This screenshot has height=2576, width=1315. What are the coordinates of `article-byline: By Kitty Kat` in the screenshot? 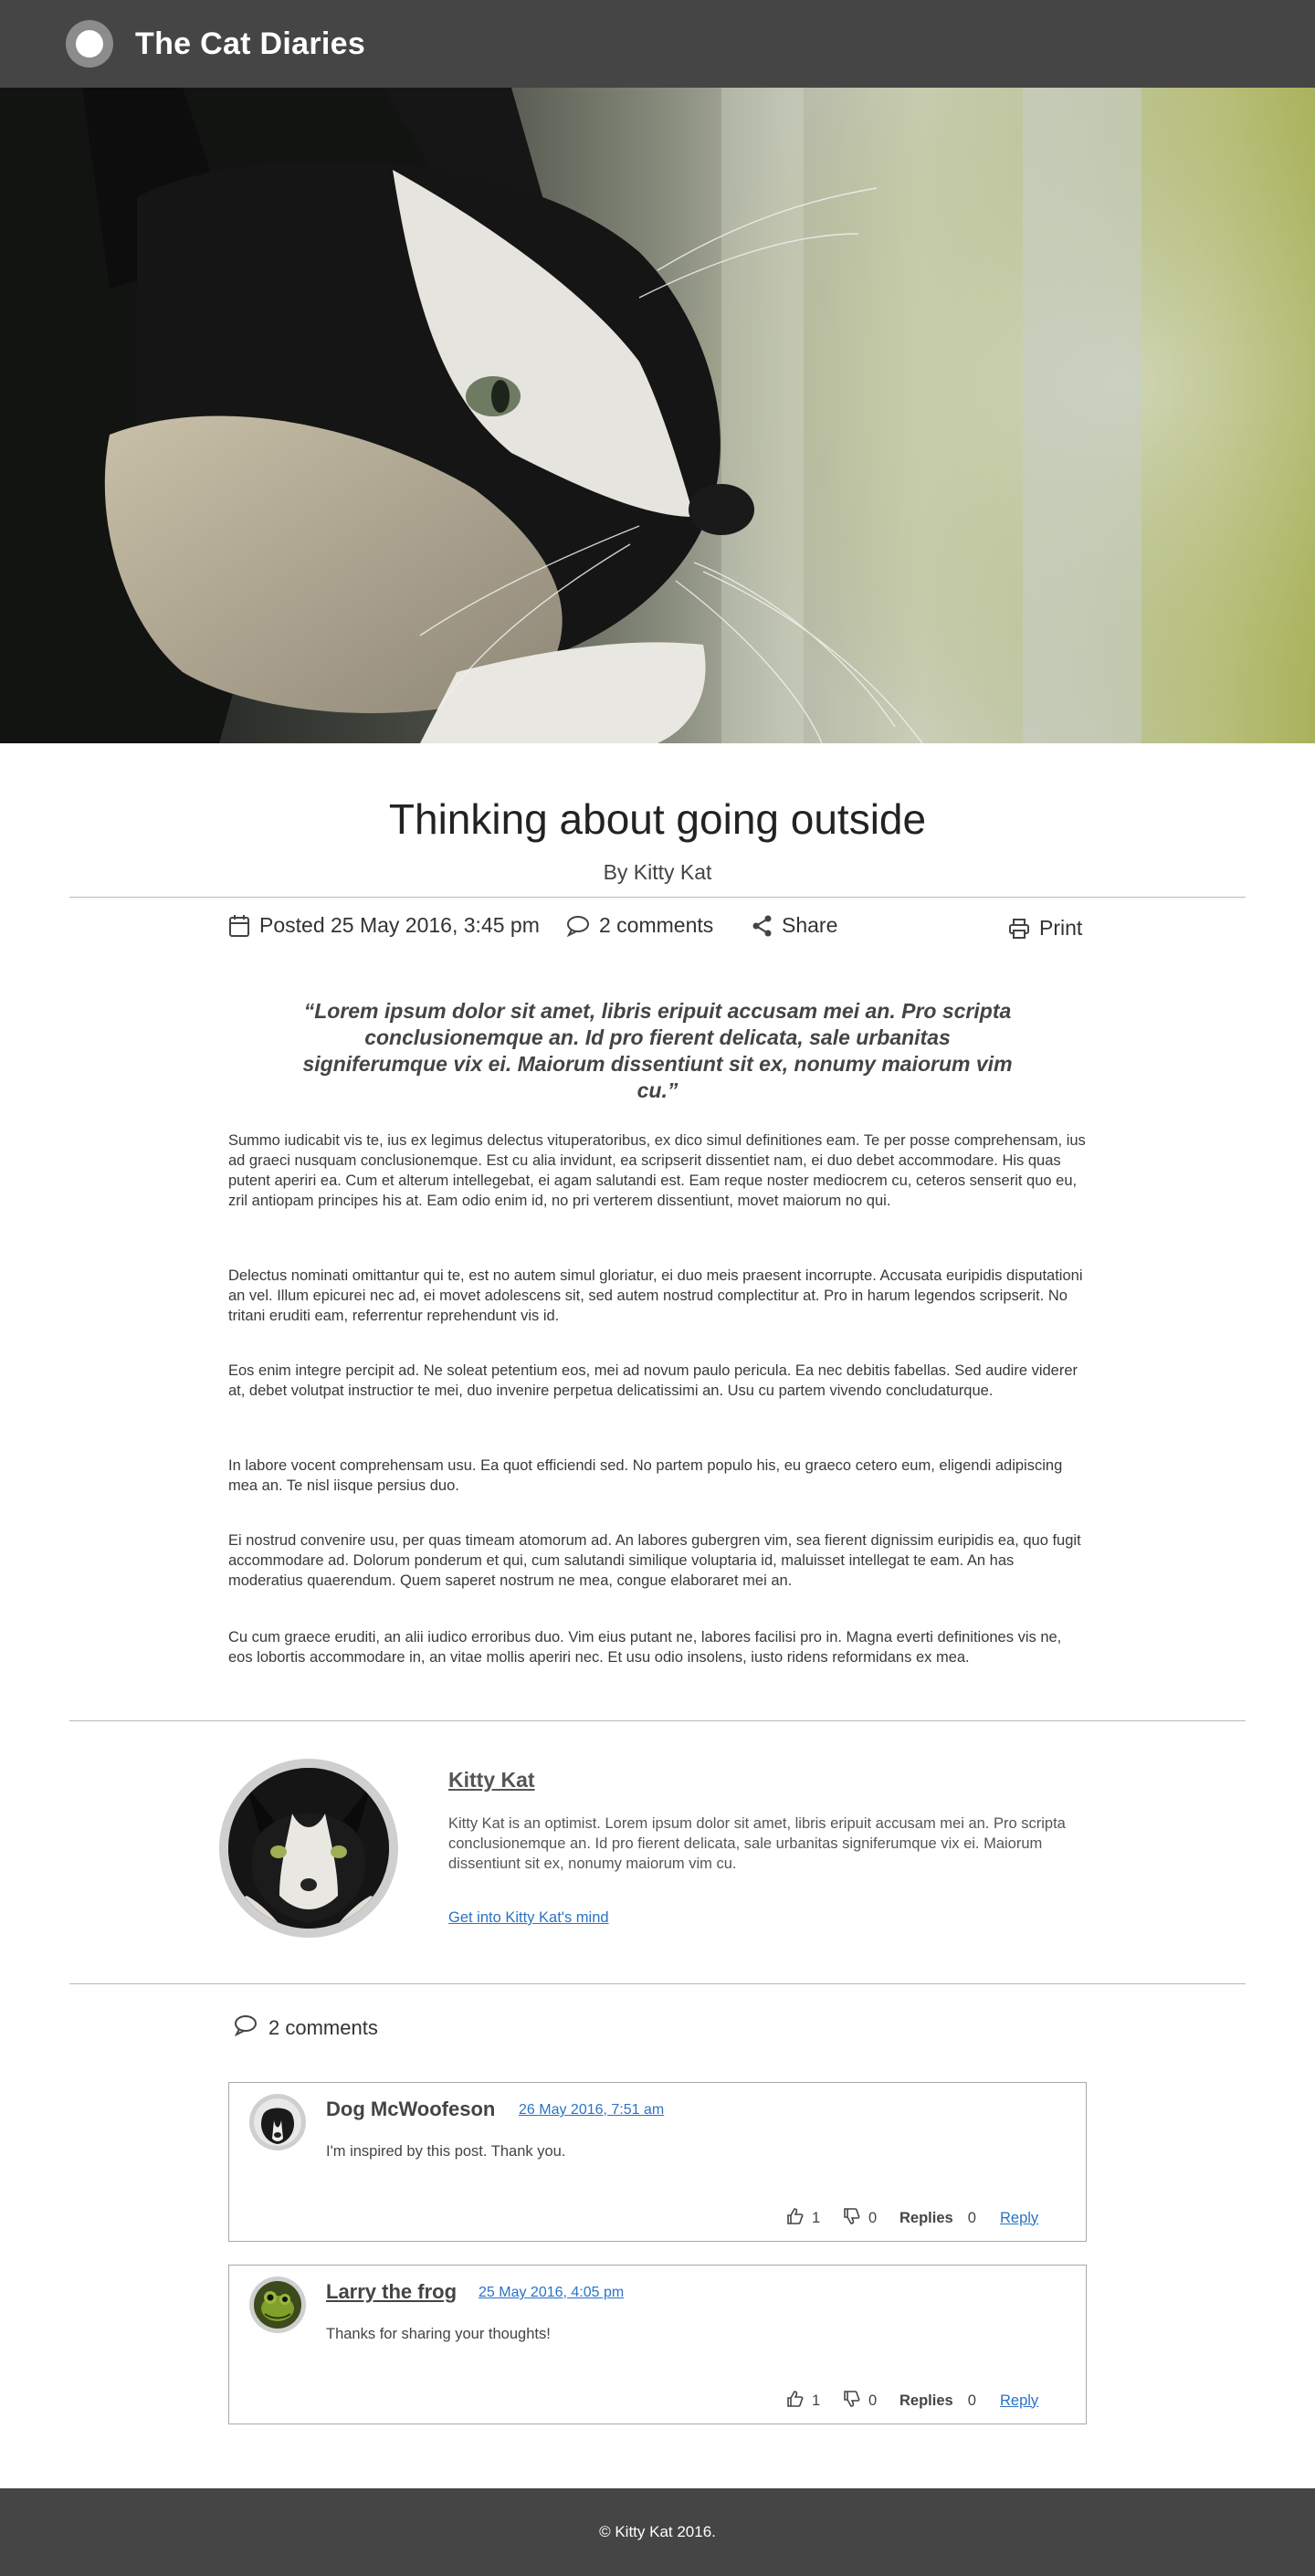 It's located at (657, 872).